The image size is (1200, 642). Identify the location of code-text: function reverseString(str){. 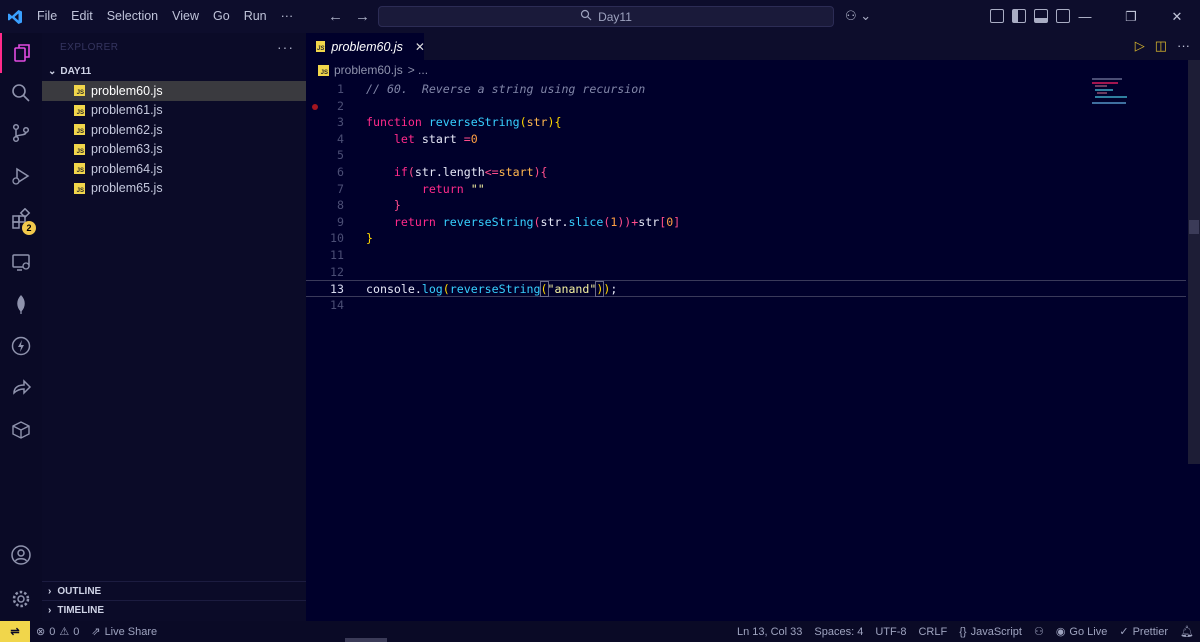
(464, 122).